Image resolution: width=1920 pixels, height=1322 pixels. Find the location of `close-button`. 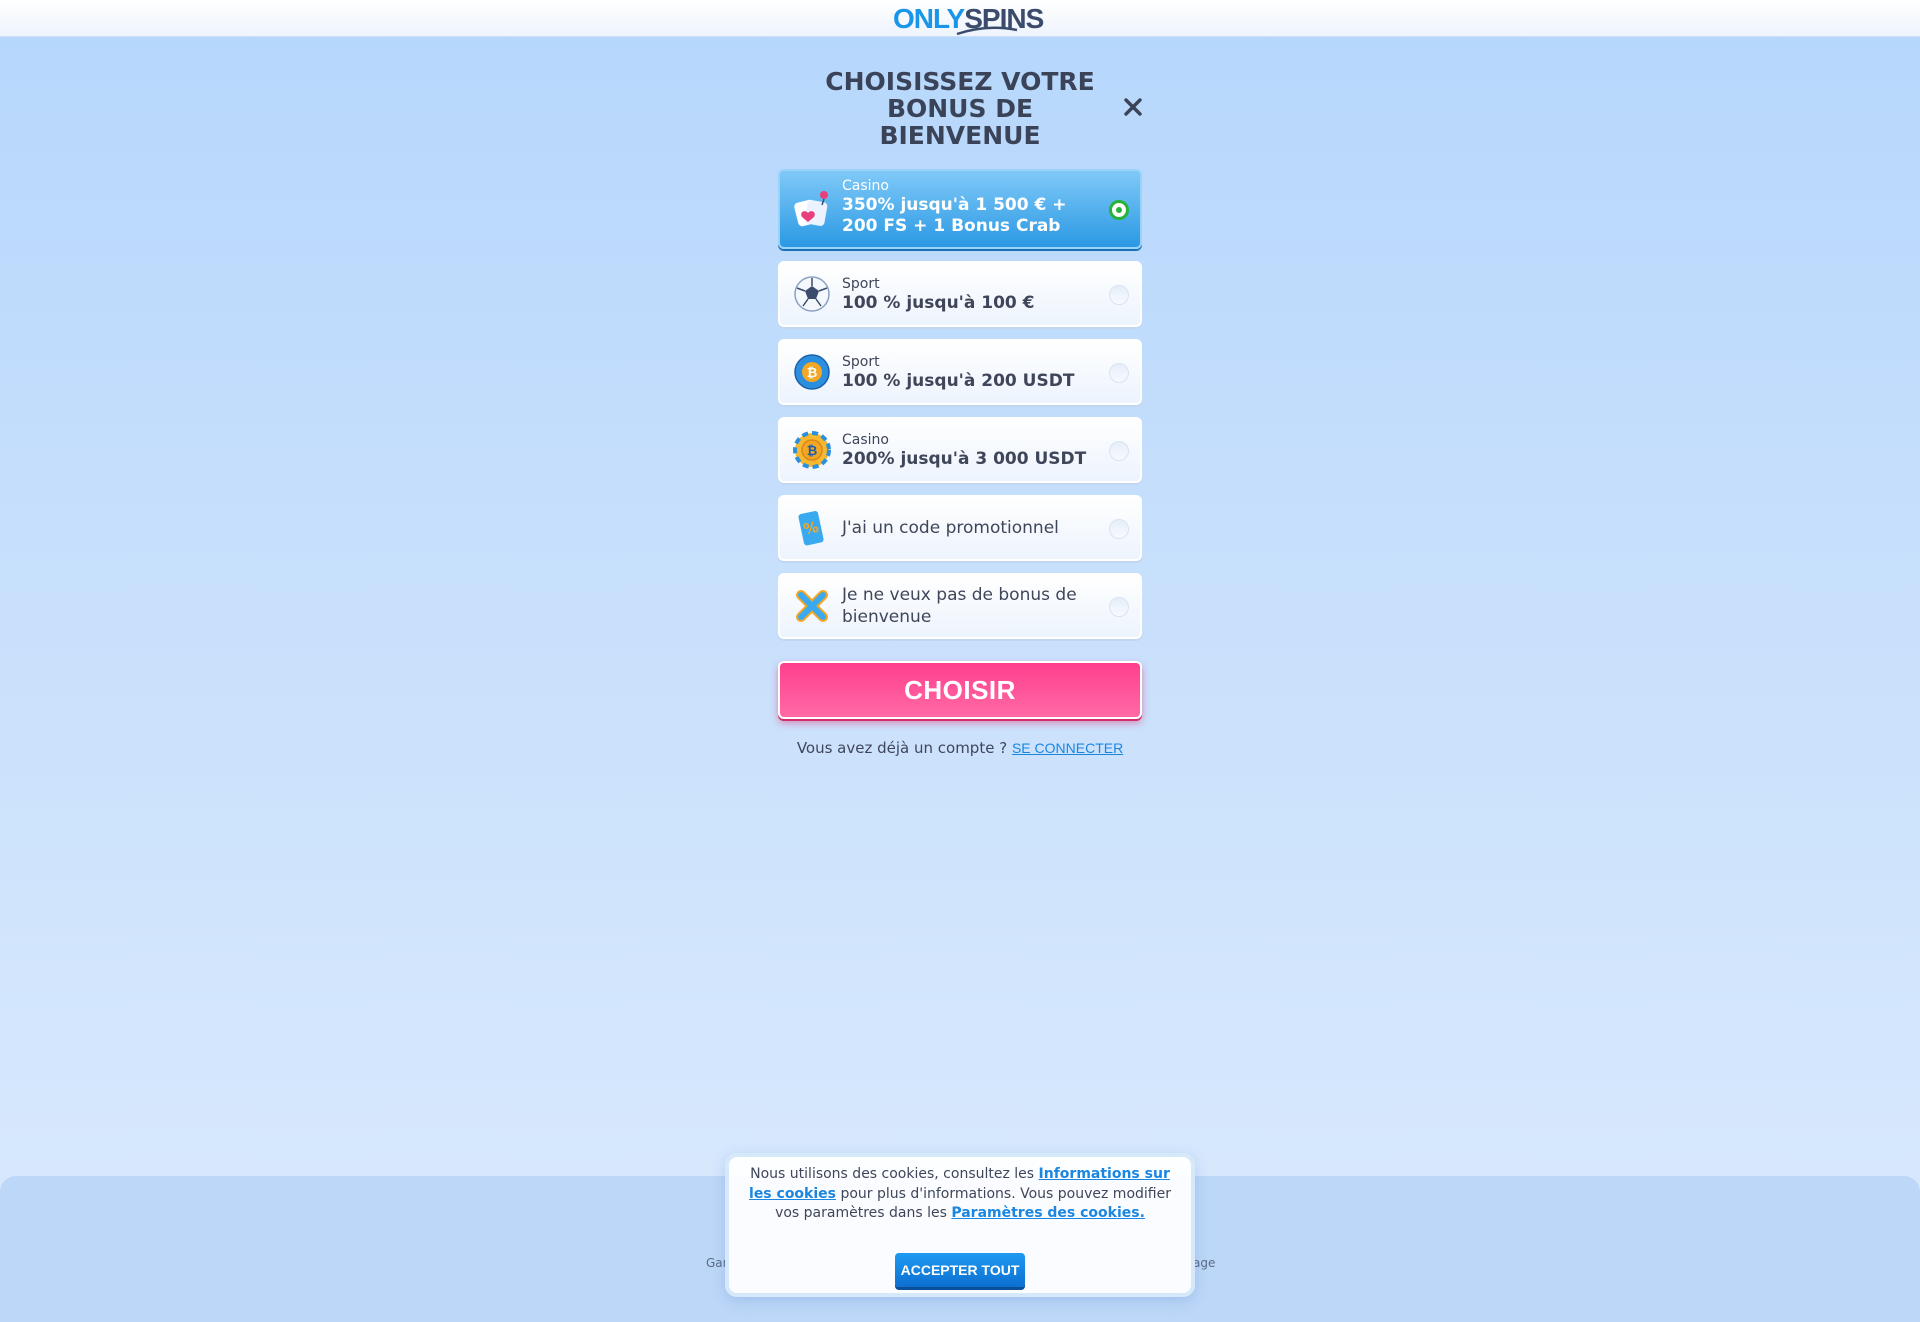

close-button is located at coordinates (1133, 107).